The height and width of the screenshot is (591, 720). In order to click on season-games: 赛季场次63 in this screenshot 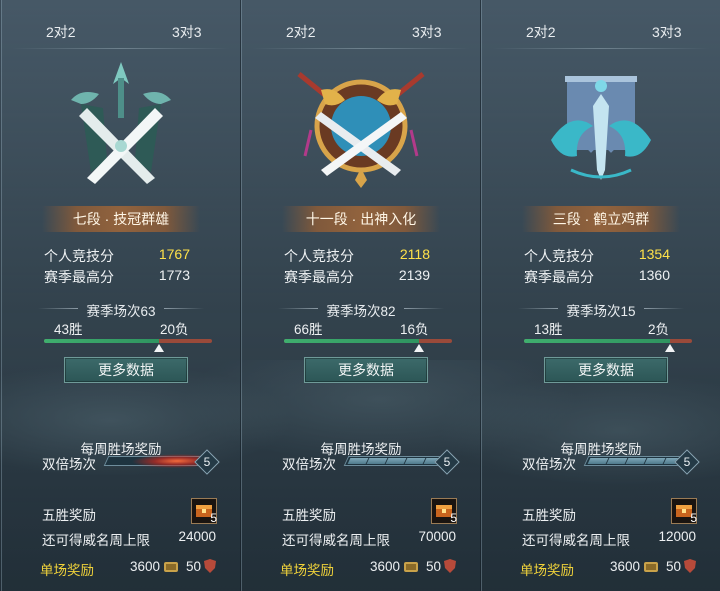, I will do `click(121, 311)`.